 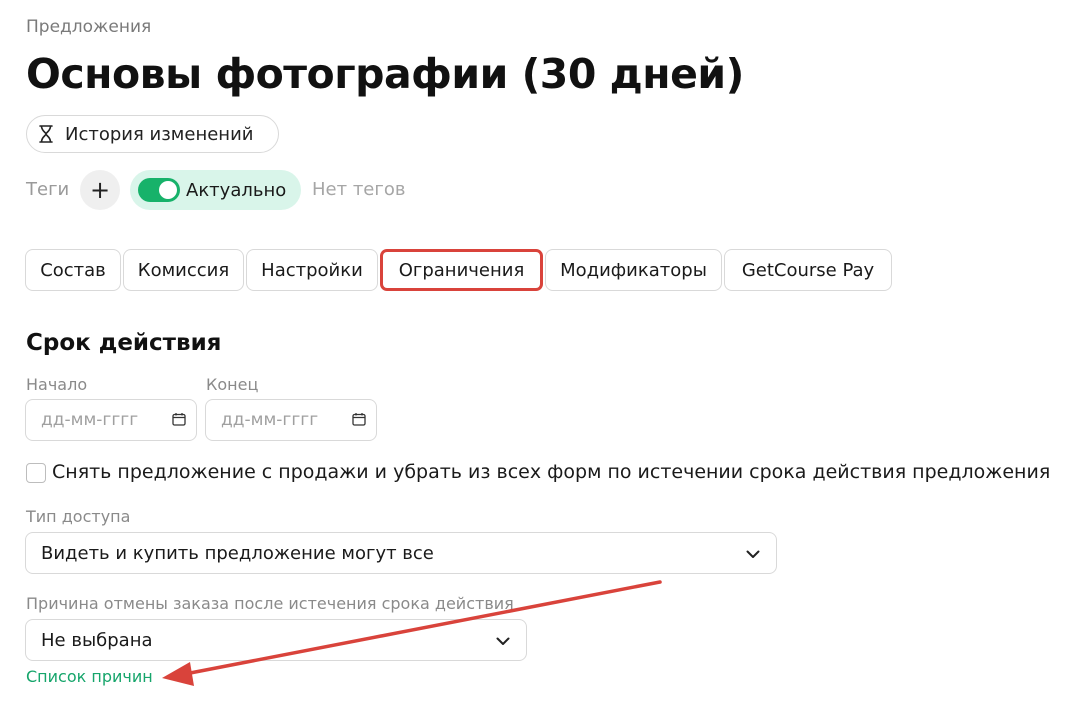 I want to click on plus-icon: +, so click(x=100, y=190).